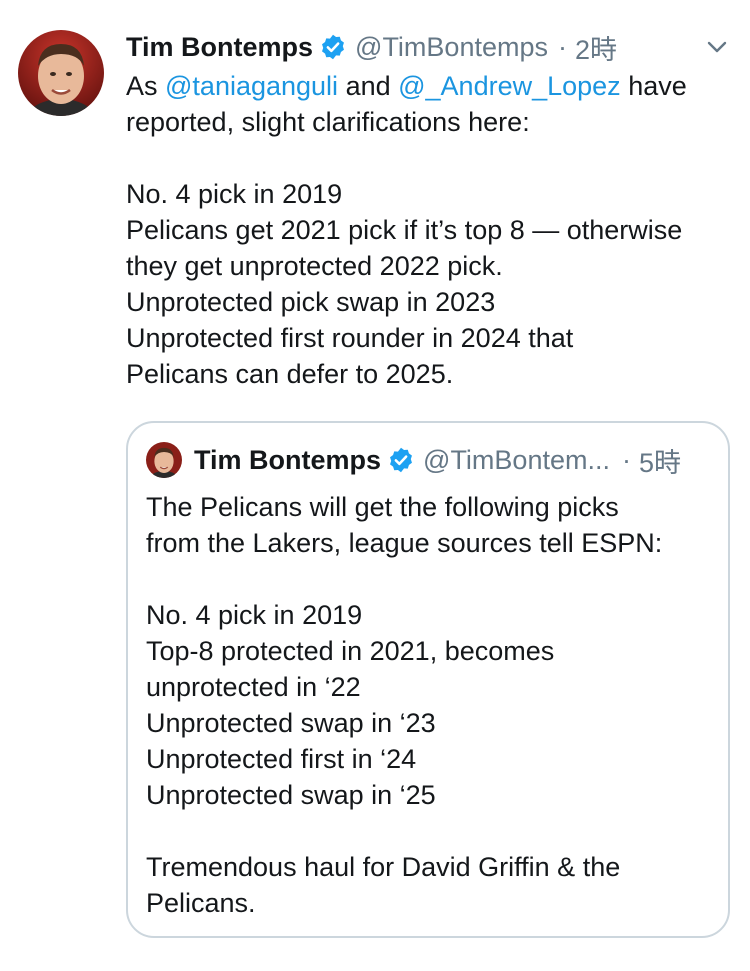 This screenshot has width=750, height=971. I want to click on tweet-timestamp: 2時, so click(596, 47).